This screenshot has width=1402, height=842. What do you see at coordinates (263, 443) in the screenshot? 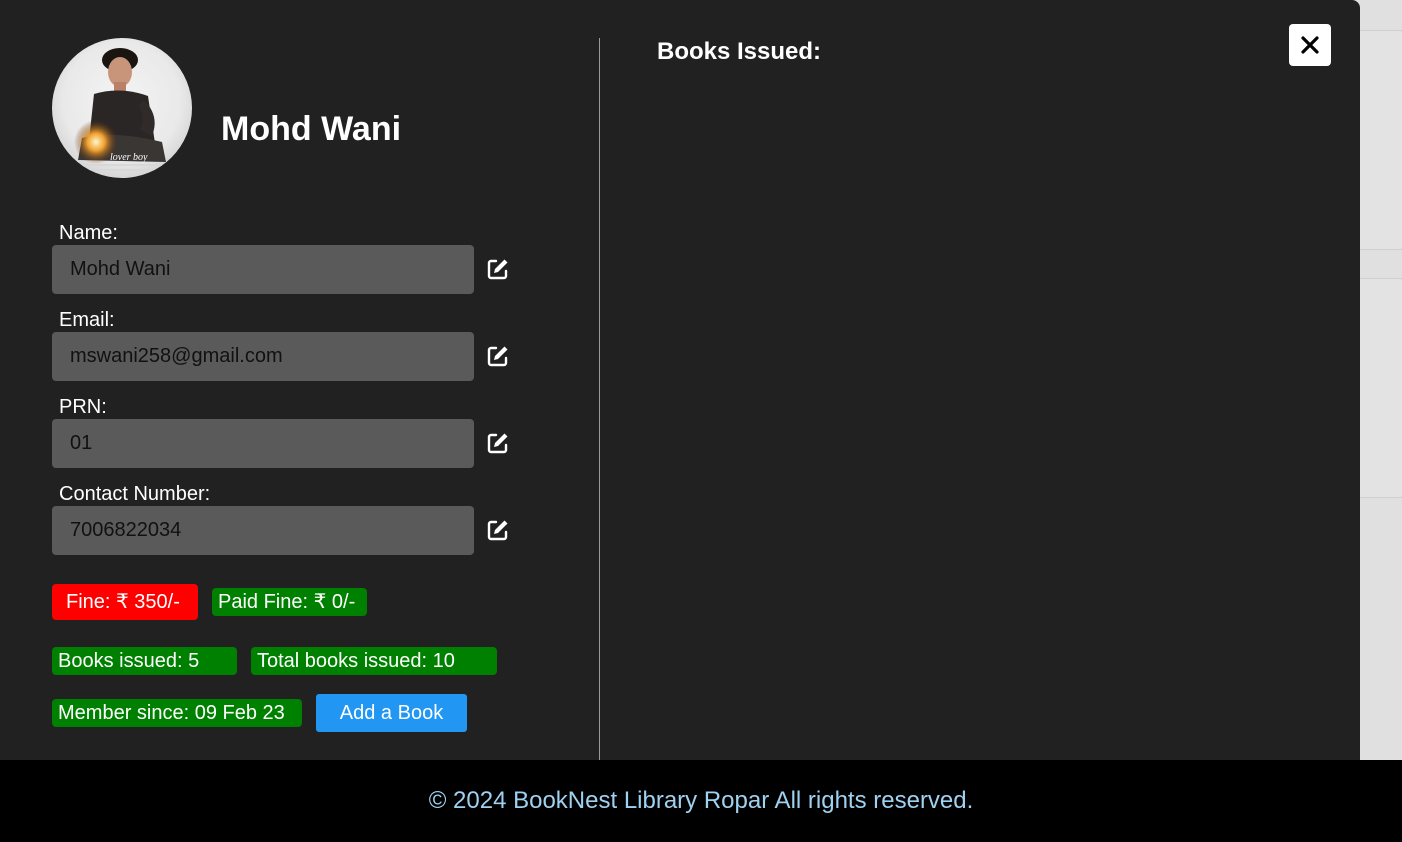
I see `prn-field` at bounding box center [263, 443].